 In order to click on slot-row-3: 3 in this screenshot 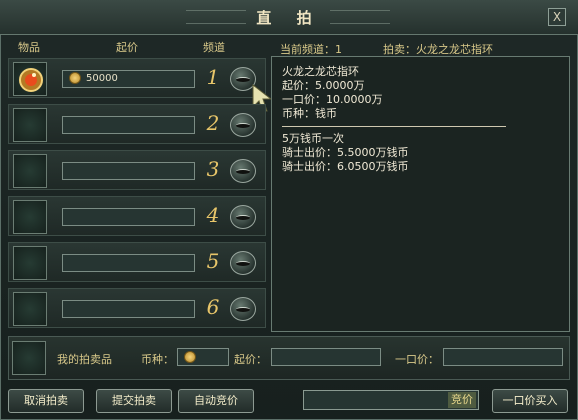, I will do `click(137, 170)`.